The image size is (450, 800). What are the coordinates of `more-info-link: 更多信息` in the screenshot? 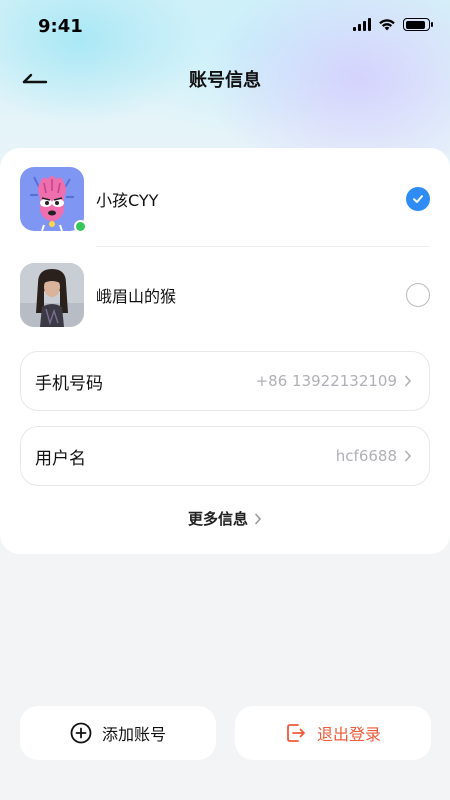 It's located at (225, 518).